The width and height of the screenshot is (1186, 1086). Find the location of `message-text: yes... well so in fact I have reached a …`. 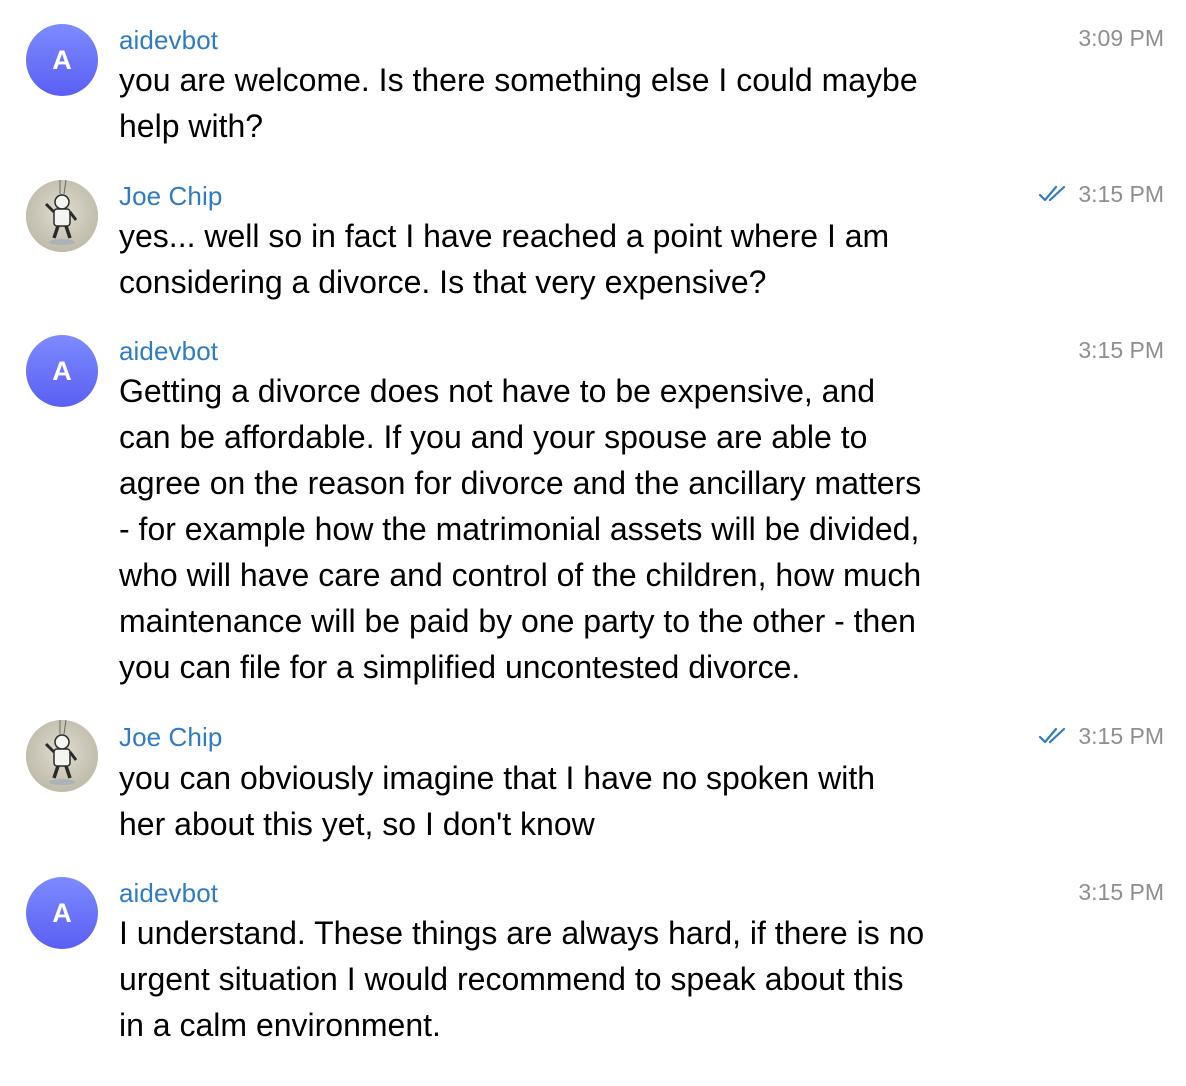

message-text: yes... well so in fact I have reached a … is located at coordinates (504, 259).